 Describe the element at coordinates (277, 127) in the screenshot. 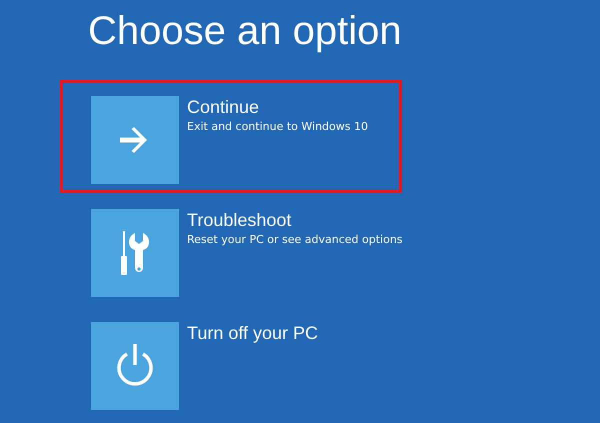

I see `option-description: Exit and continue to Windows 10` at that location.